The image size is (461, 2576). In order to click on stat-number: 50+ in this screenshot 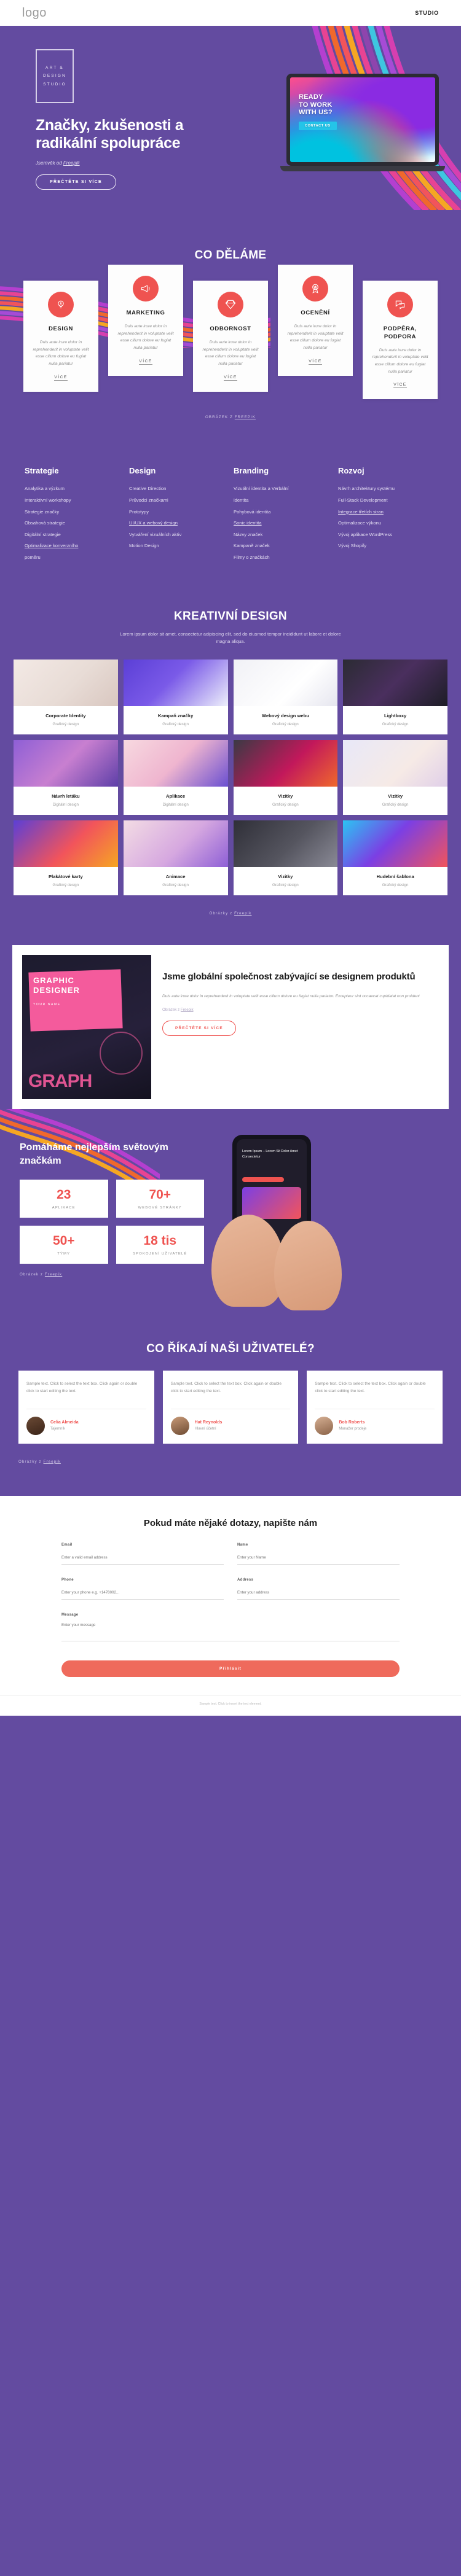, I will do `click(64, 1241)`.